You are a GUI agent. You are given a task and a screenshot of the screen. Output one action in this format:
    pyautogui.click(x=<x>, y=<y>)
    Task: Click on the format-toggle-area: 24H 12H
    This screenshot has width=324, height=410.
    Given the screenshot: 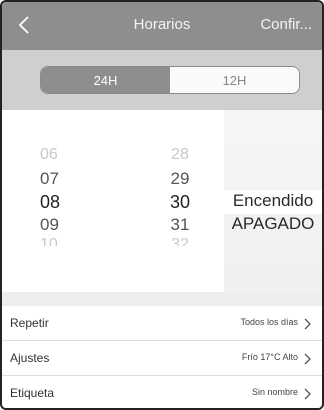 What is the action you would take?
    pyautogui.click(x=162, y=80)
    